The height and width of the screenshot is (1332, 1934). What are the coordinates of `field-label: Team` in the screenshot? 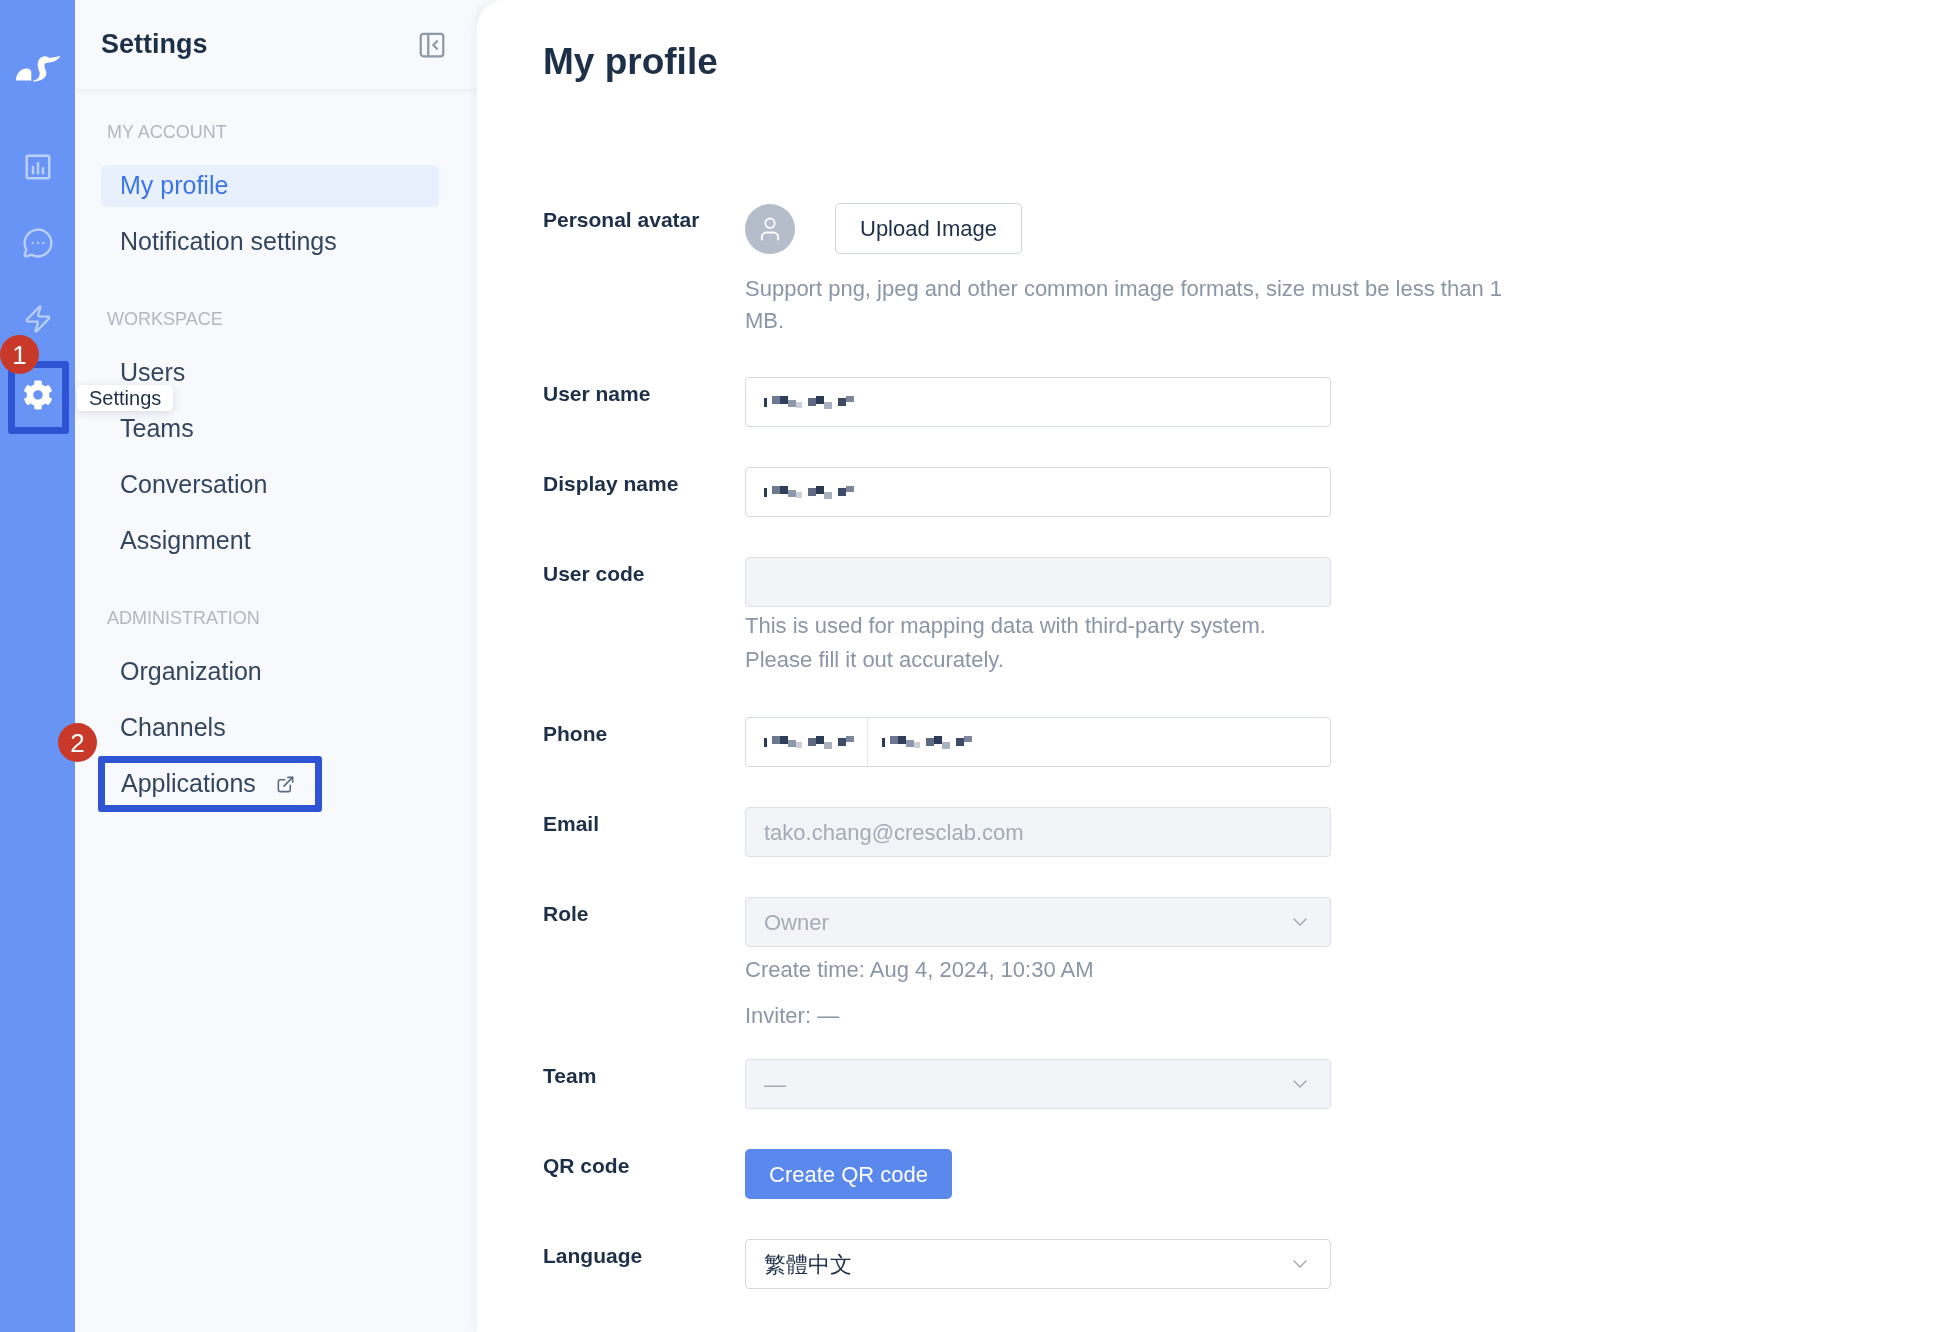 It's located at (570, 1075).